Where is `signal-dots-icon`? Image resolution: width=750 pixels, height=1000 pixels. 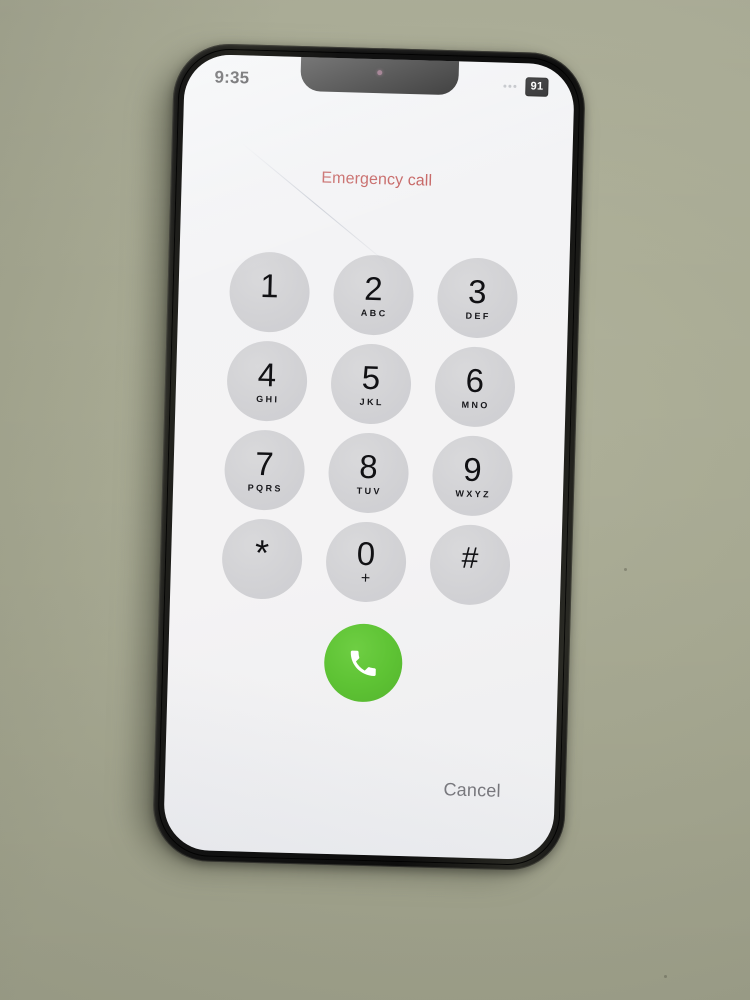 signal-dots-icon is located at coordinates (510, 86).